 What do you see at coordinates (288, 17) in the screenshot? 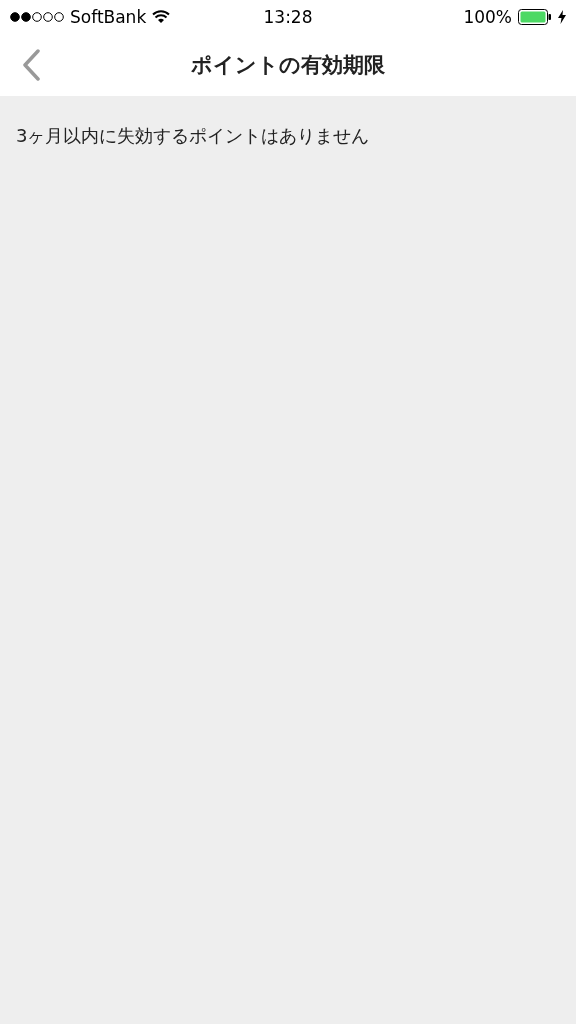
I see `status-time: 13:28` at bounding box center [288, 17].